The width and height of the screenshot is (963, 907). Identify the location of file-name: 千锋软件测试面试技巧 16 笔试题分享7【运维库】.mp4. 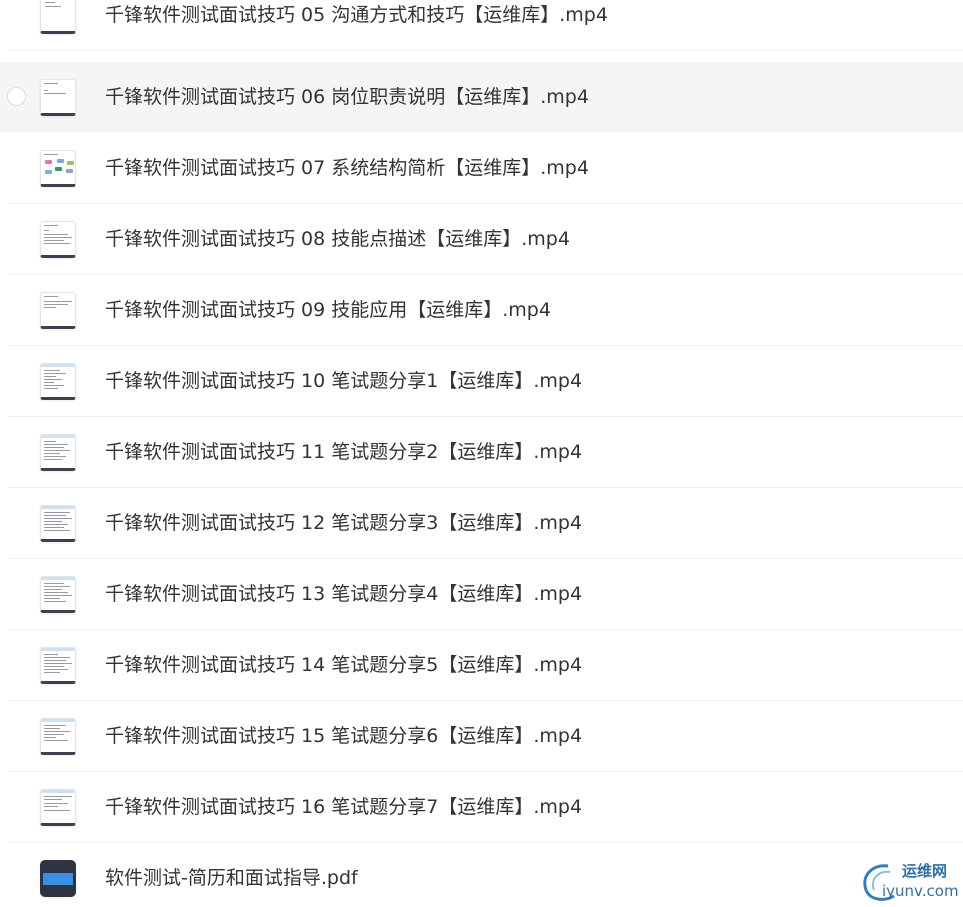
(343, 807).